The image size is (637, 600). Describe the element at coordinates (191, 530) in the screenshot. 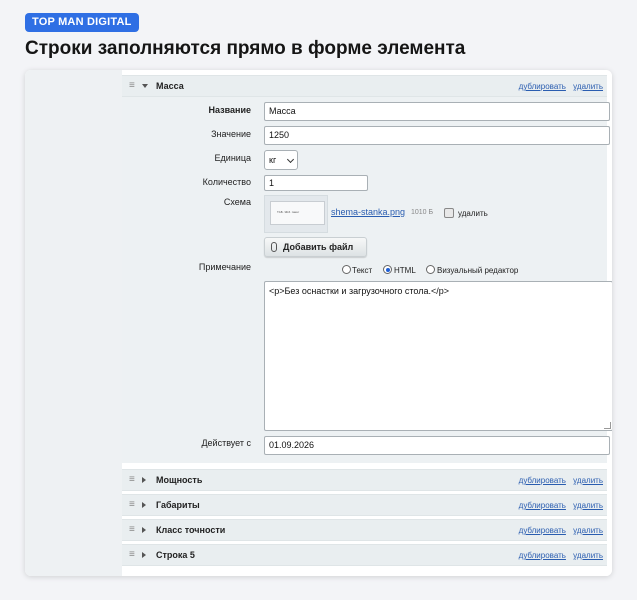

I see `section-title: Класс точности` at that location.